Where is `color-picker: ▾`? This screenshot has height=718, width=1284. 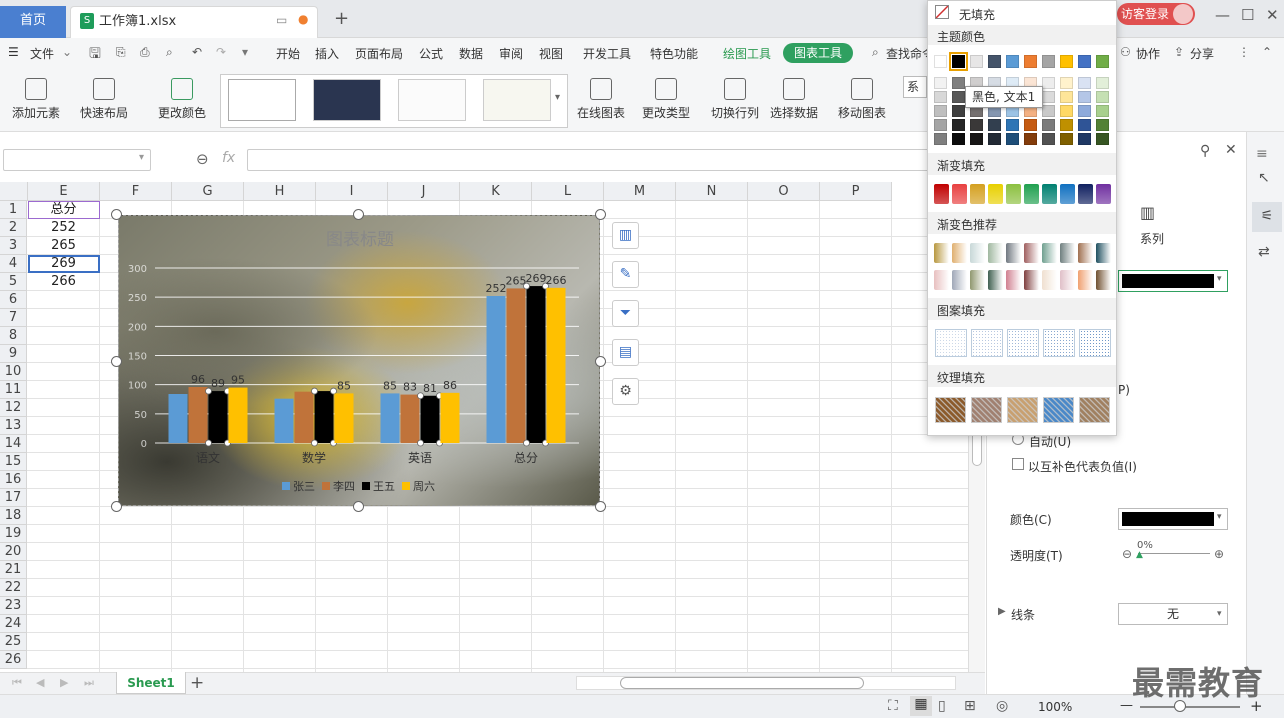
color-picker: ▾ is located at coordinates (1173, 519).